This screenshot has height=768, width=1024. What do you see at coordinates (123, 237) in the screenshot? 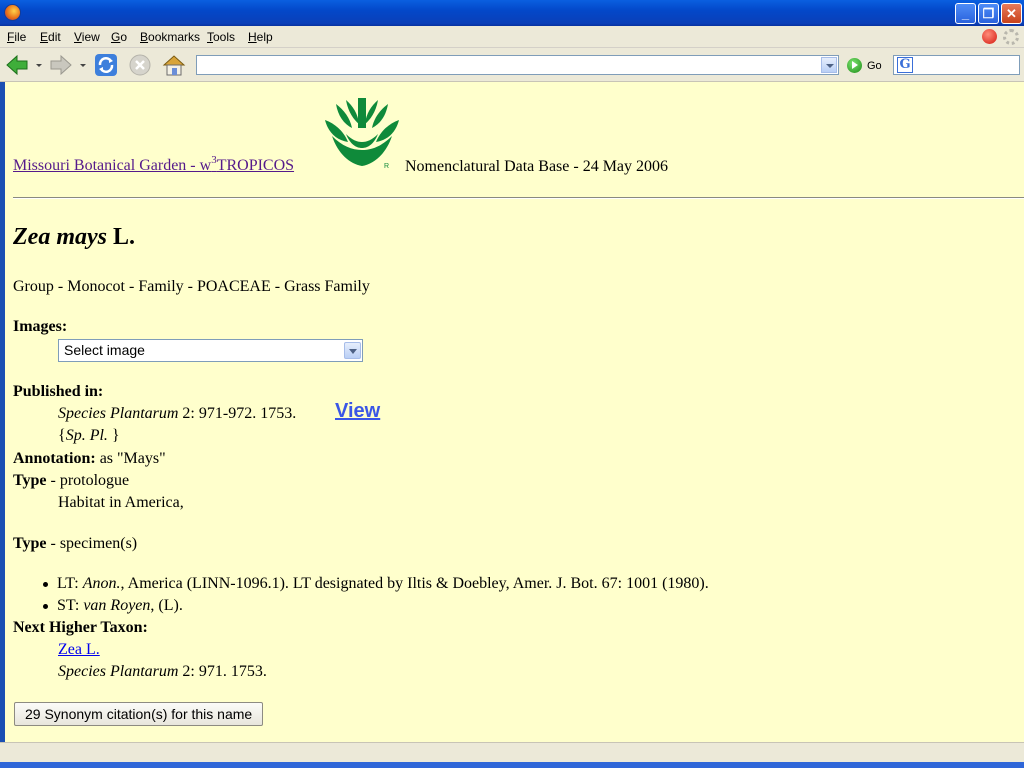
I see `taxon-author: L.` at bounding box center [123, 237].